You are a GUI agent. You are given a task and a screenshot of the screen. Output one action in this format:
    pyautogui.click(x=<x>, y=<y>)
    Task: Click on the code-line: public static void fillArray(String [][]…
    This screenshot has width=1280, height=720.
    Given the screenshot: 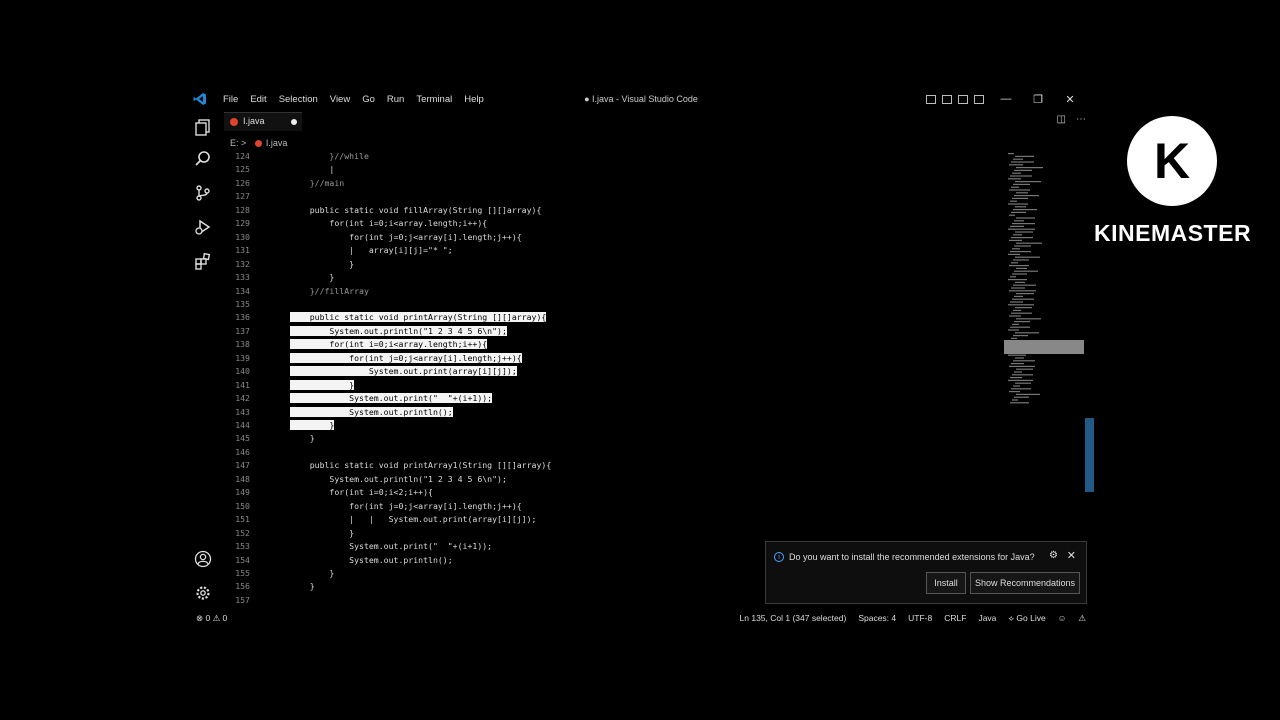 What is the action you would take?
    pyautogui.click(x=416, y=210)
    